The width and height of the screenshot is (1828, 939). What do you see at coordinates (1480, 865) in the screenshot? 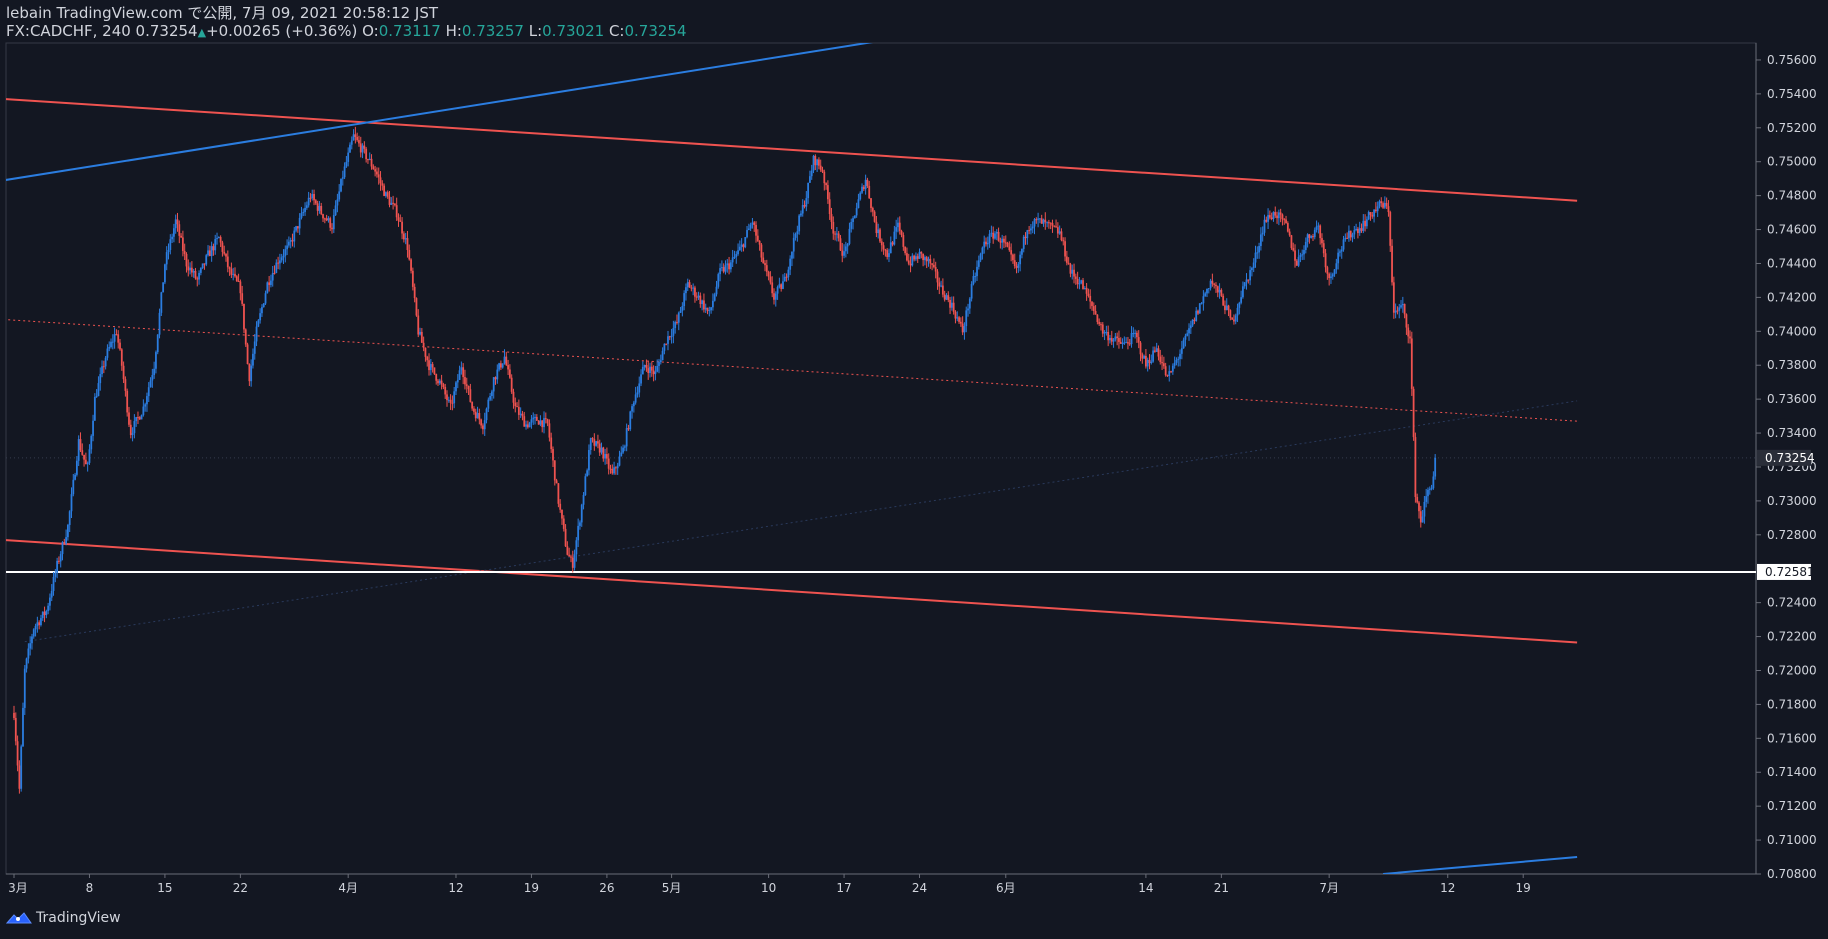
I see `trendline-lower-blue` at bounding box center [1480, 865].